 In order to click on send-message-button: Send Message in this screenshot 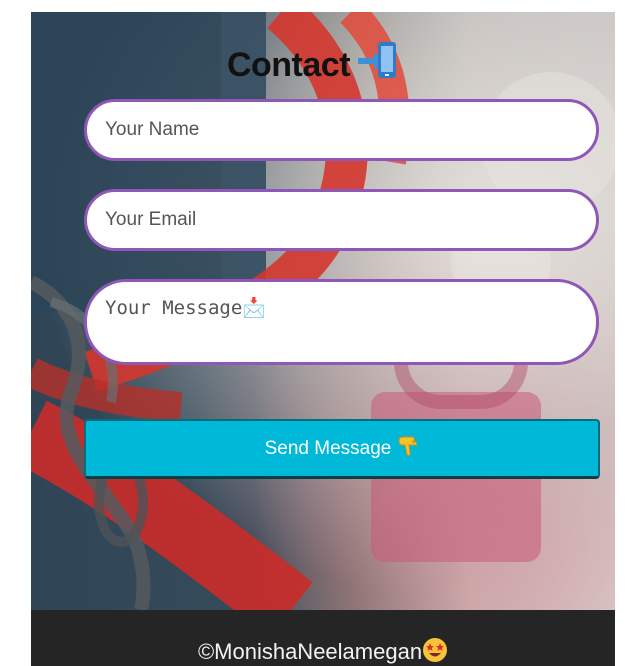, I will do `click(342, 449)`.